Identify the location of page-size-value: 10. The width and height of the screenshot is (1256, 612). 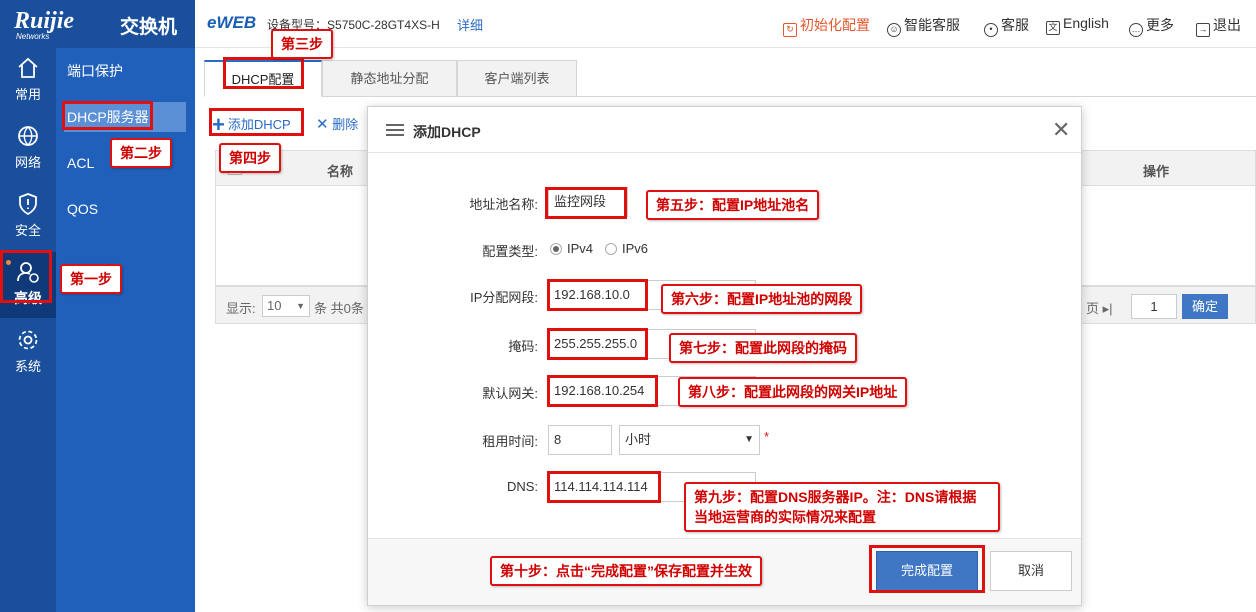
(274, 305).